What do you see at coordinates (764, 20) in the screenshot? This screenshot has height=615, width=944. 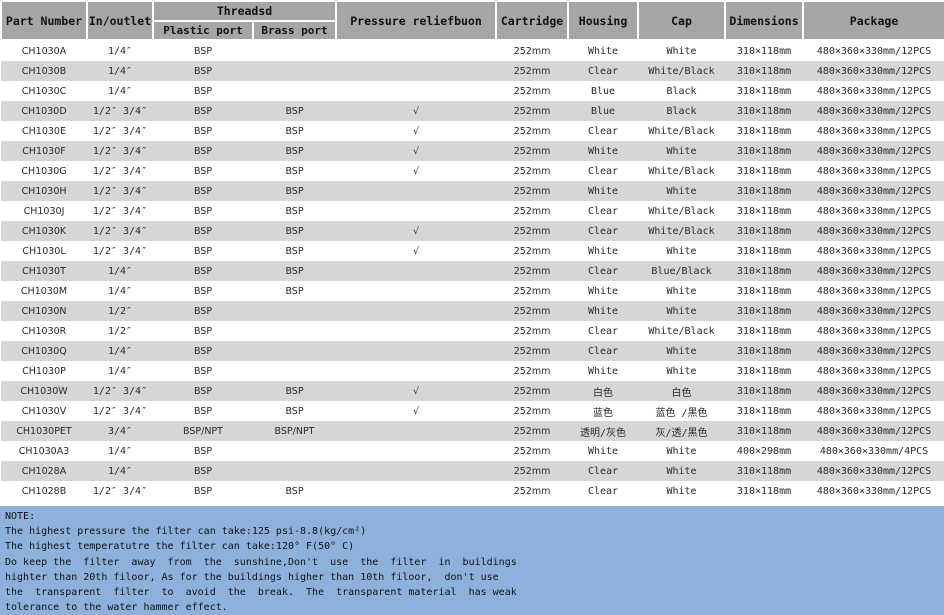 I see `header-dimensions: Dimensions` at bounding box center [764, 20].